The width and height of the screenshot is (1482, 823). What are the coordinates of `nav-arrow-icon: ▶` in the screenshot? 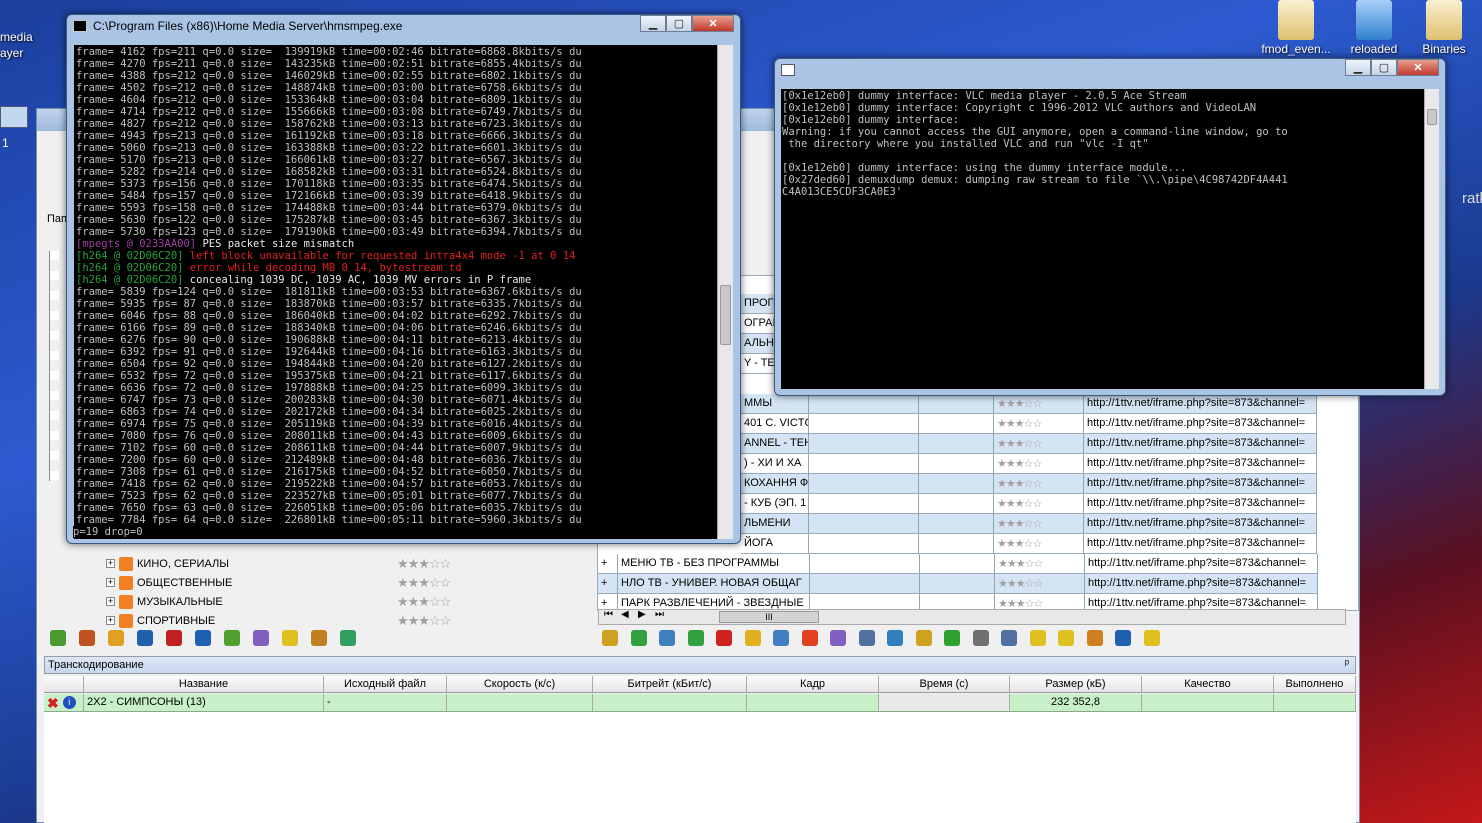 It's located at (642, 614).